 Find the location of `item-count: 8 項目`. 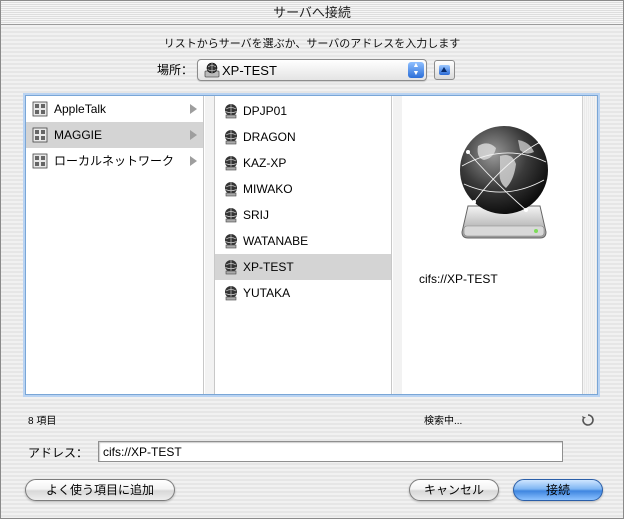

item-count: 8 項目 is located at coordinates (42, 421).